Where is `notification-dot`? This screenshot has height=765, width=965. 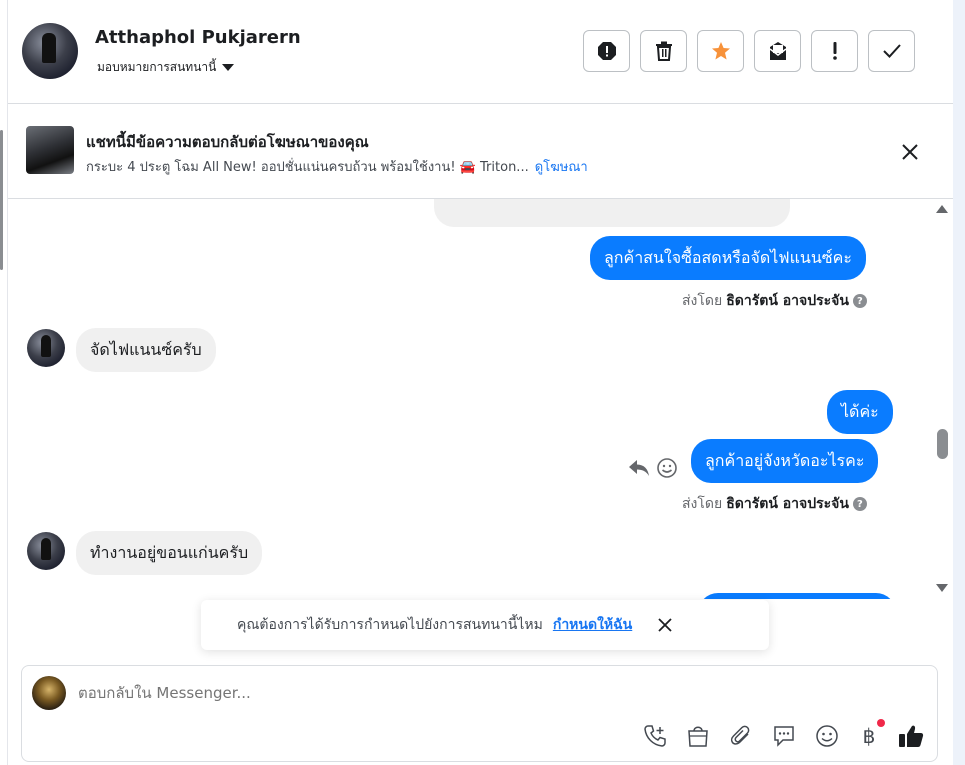 notification-dot is located at coordinates (881, 723).